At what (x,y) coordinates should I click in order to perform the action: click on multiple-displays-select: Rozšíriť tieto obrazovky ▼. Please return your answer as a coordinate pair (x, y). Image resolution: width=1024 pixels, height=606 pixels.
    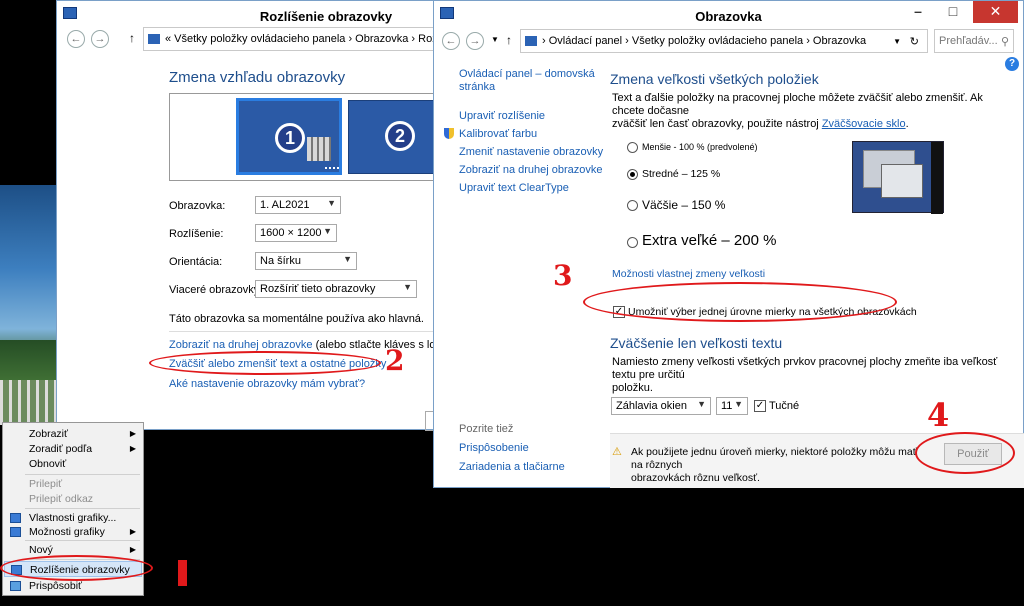
    Looking at the image, I should click on (336, 289).